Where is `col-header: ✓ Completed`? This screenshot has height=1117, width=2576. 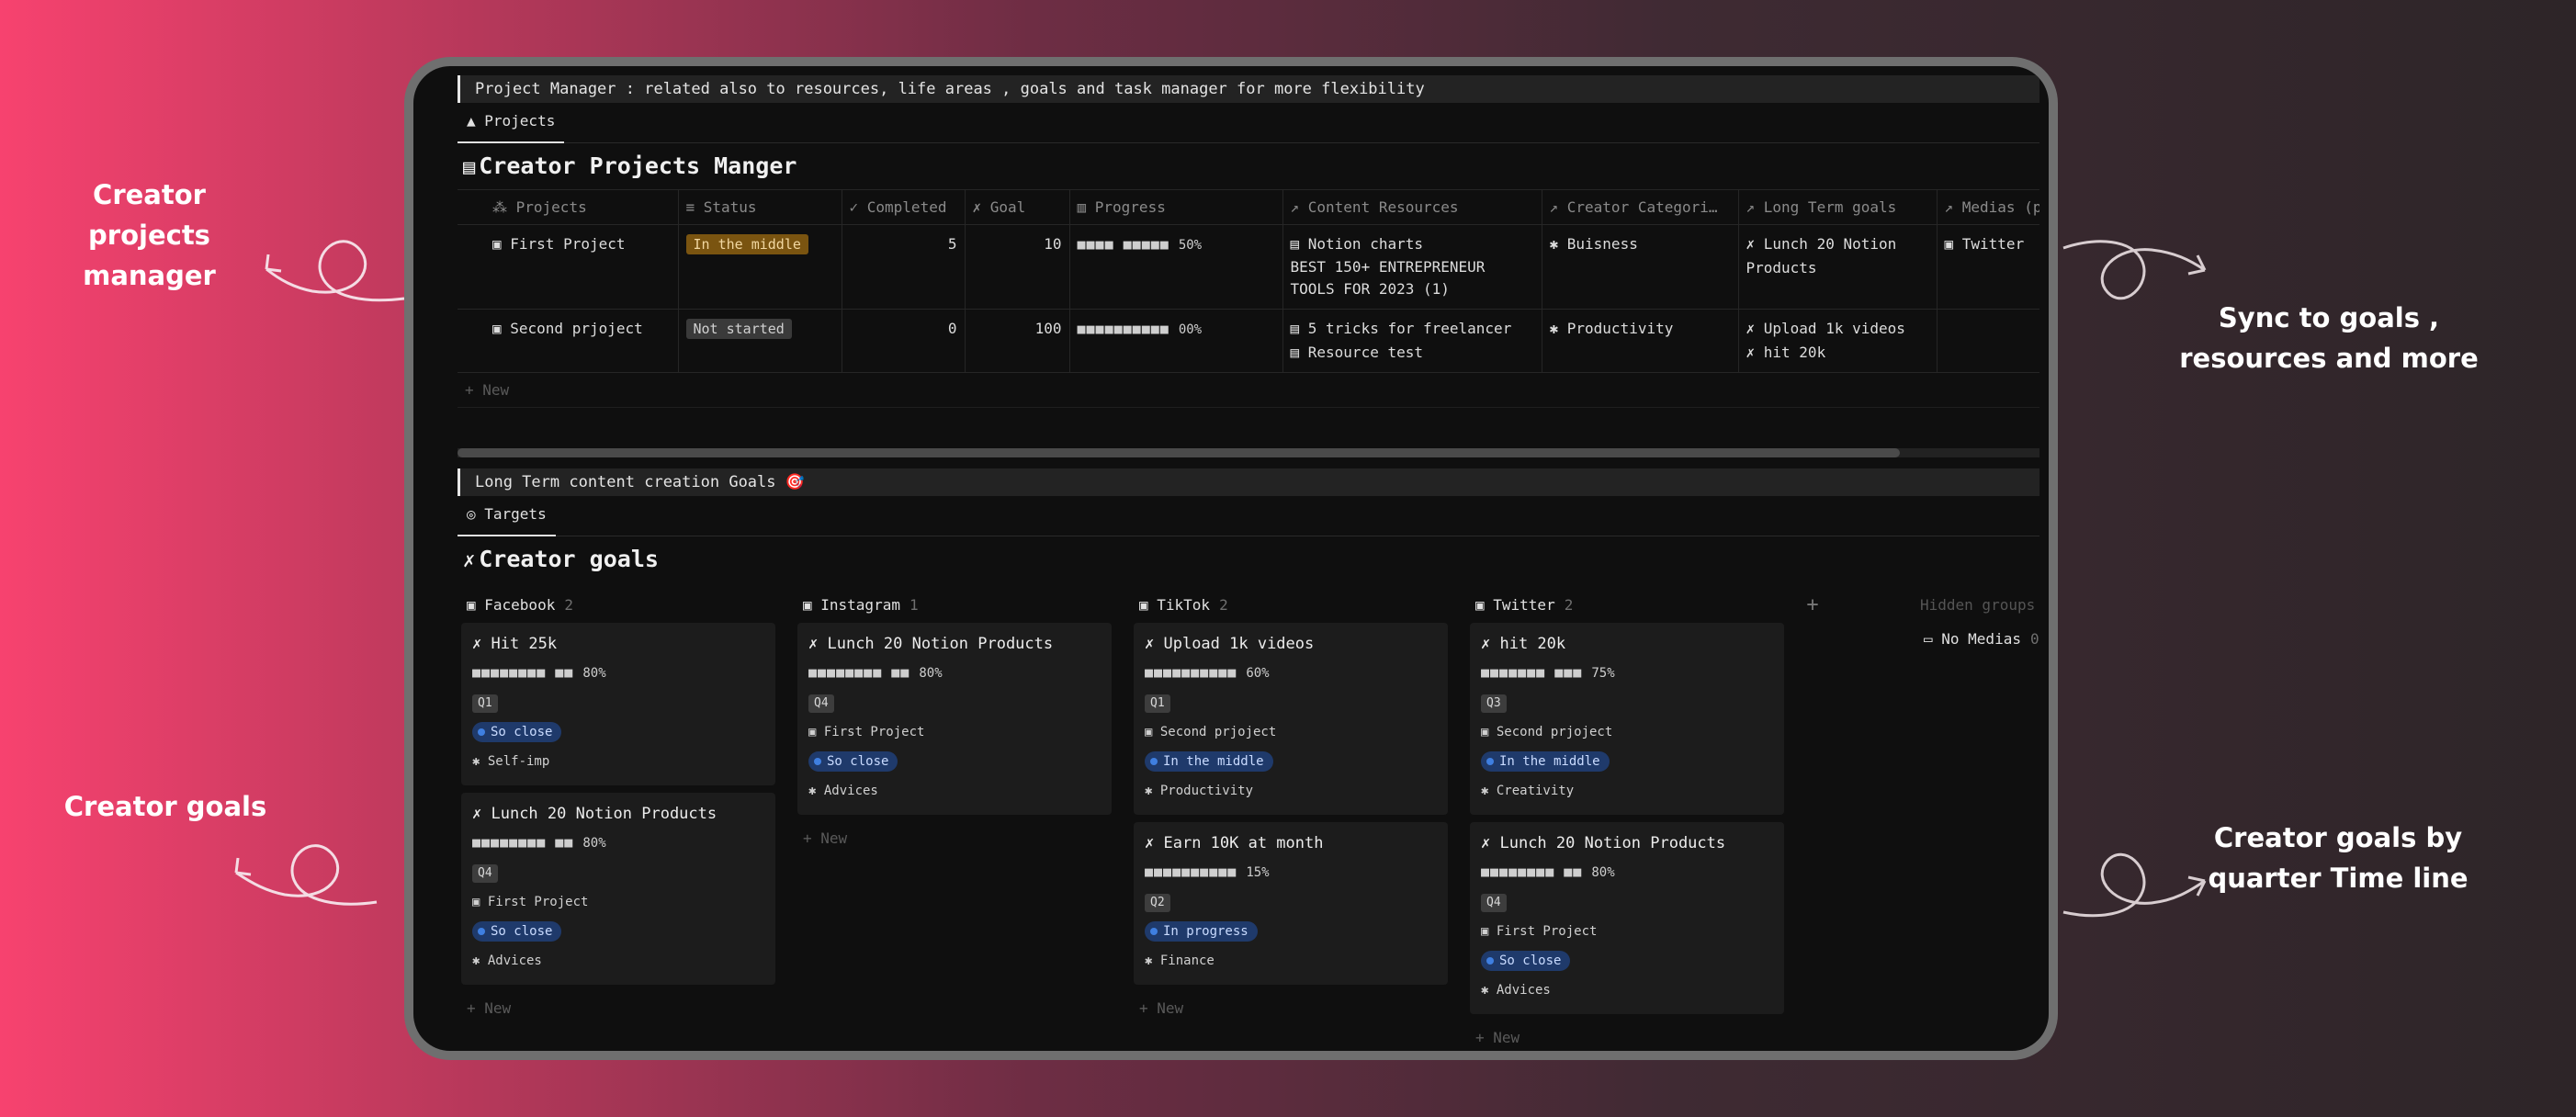
col-header: ✓ Completed is located at coordinates (904, 207).